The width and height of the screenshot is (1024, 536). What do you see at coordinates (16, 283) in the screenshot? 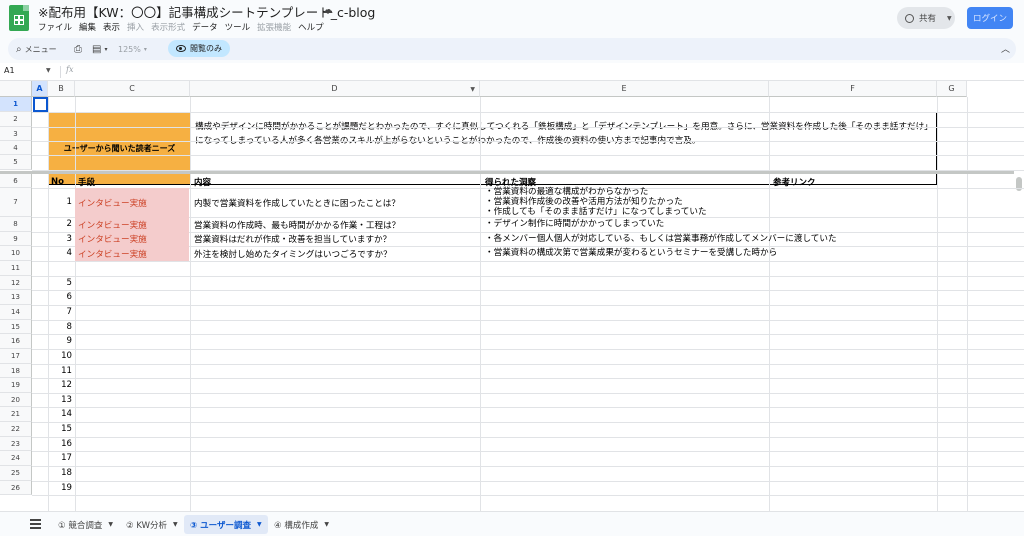
I see `row-header-12: 12` at bounding box center [16, 283].